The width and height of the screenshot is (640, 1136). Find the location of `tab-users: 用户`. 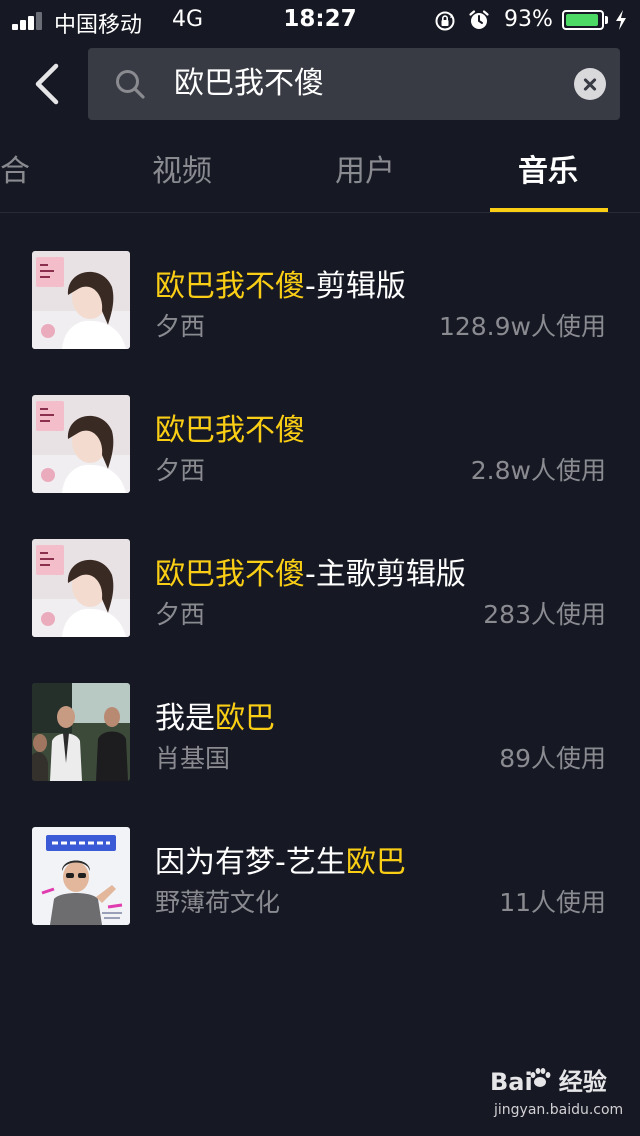

tab-users: 用户 is located at coordinates (365, 171).